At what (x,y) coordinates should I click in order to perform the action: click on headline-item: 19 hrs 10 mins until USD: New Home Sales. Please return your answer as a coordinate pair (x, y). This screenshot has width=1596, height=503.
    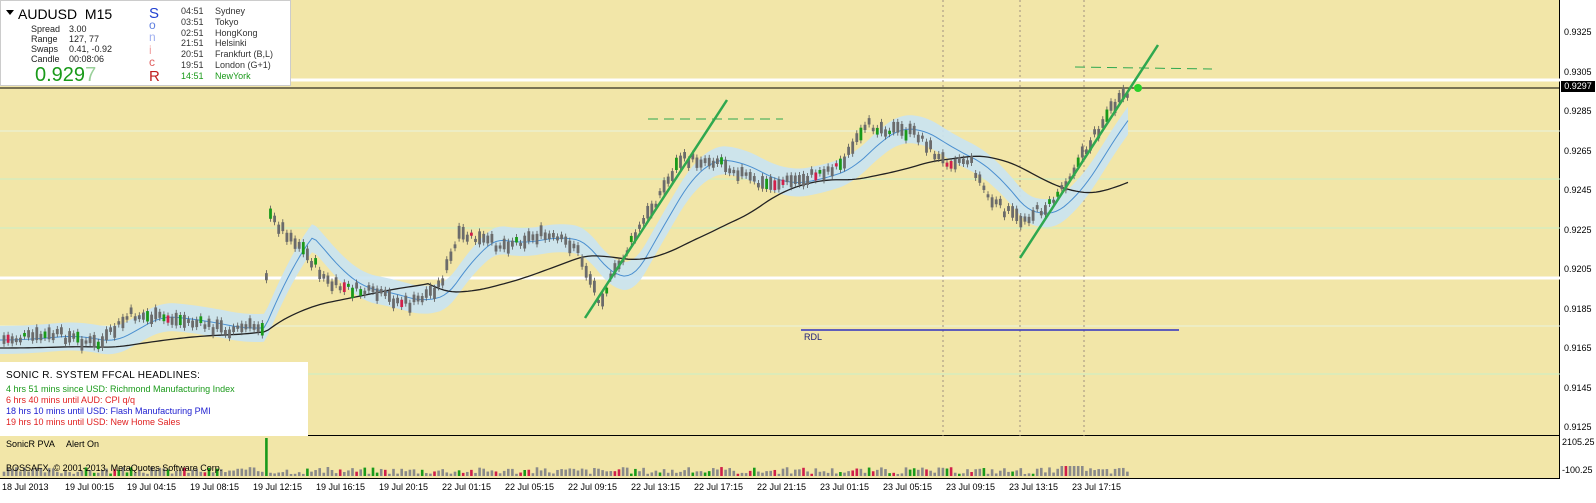
    Looking at the image, I should click on (93, 422).